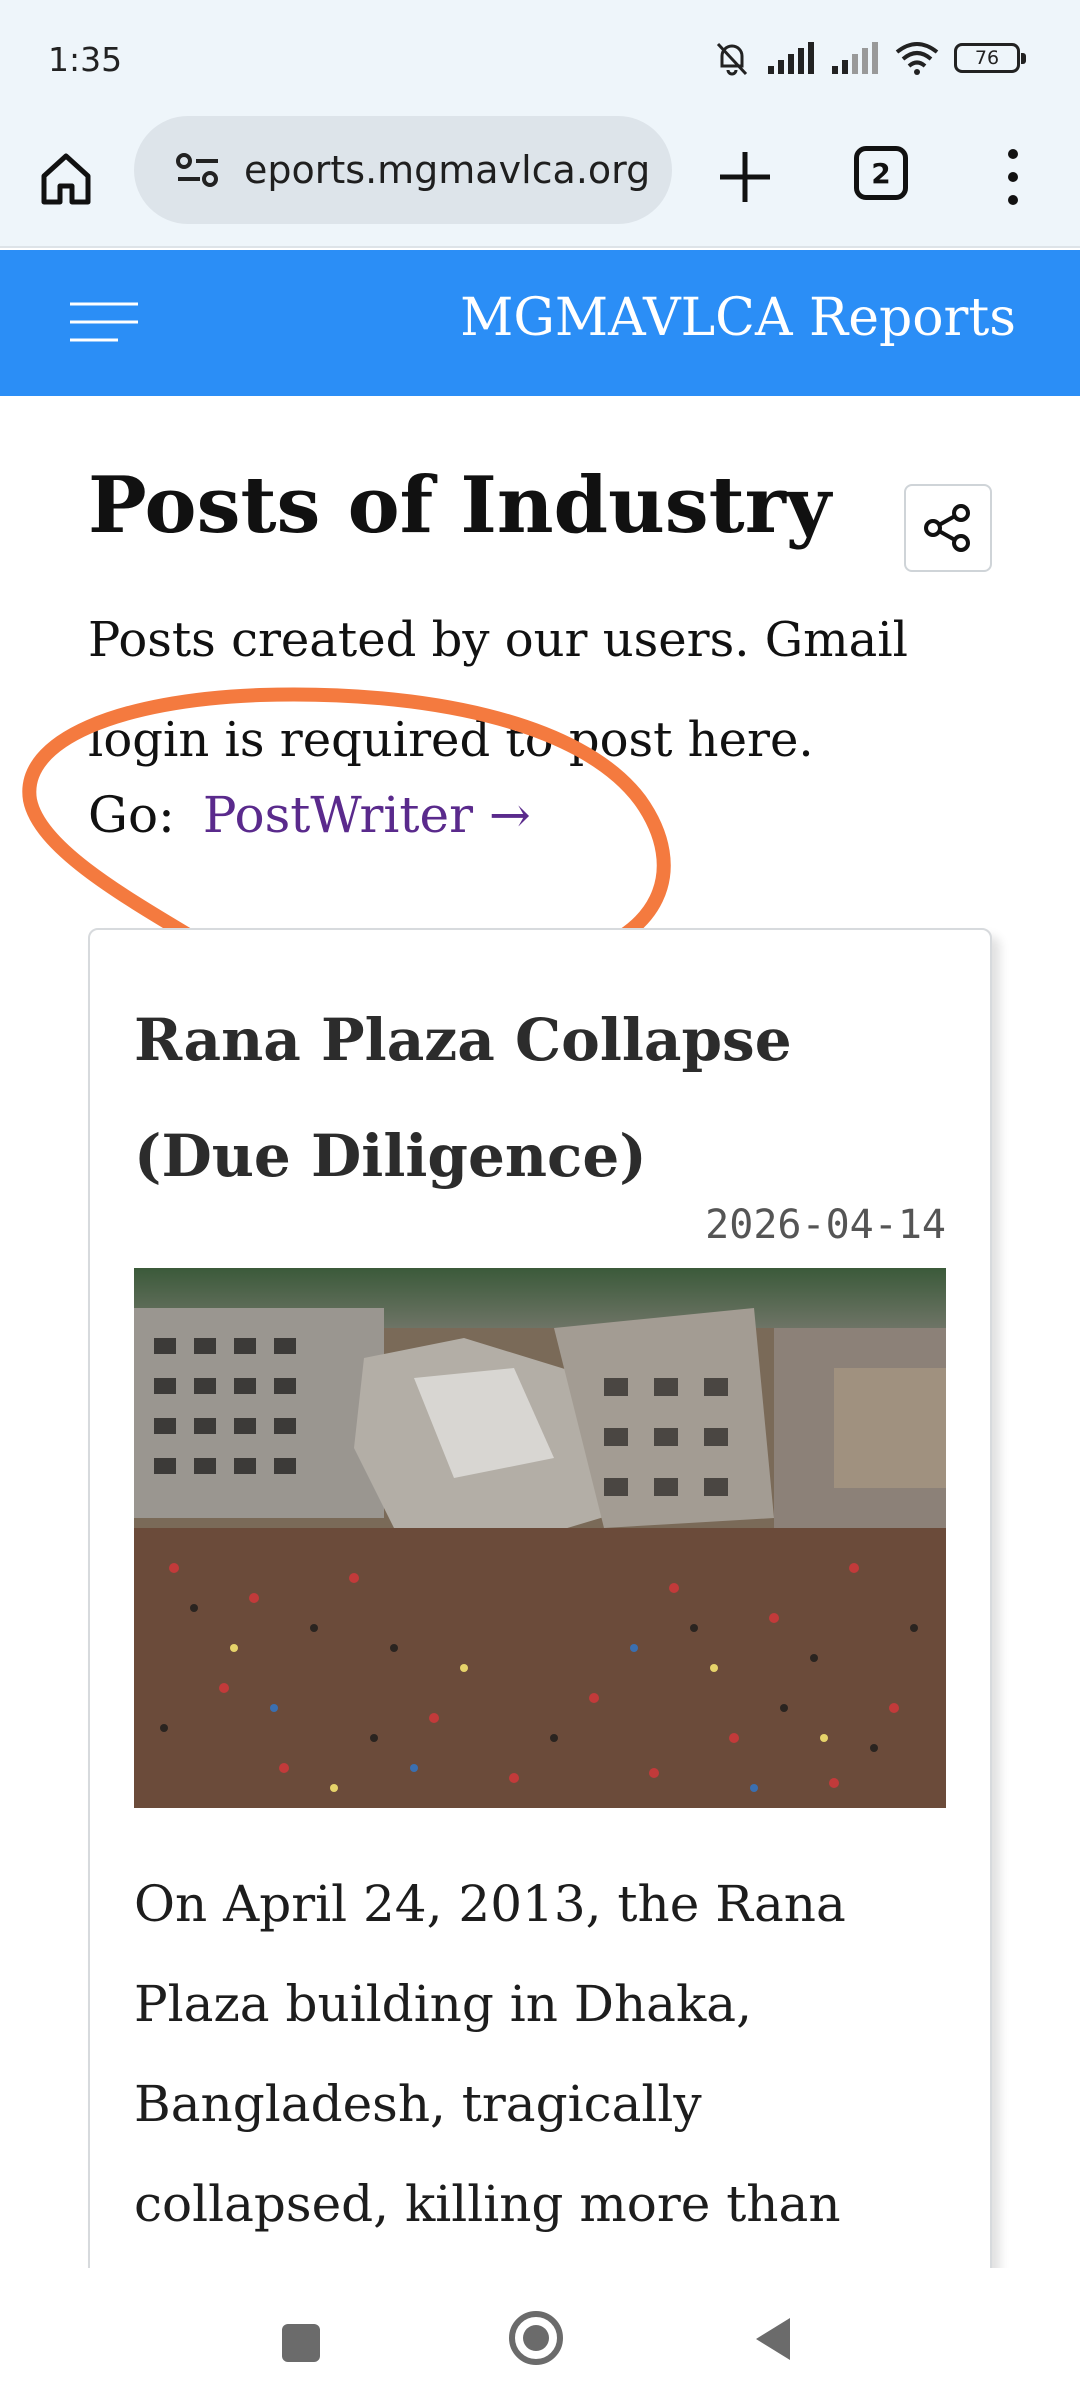 The height and width of the screenshot is (2400, 1080). I want to click on post-date: 2026-04-14, so click(825, 1225).